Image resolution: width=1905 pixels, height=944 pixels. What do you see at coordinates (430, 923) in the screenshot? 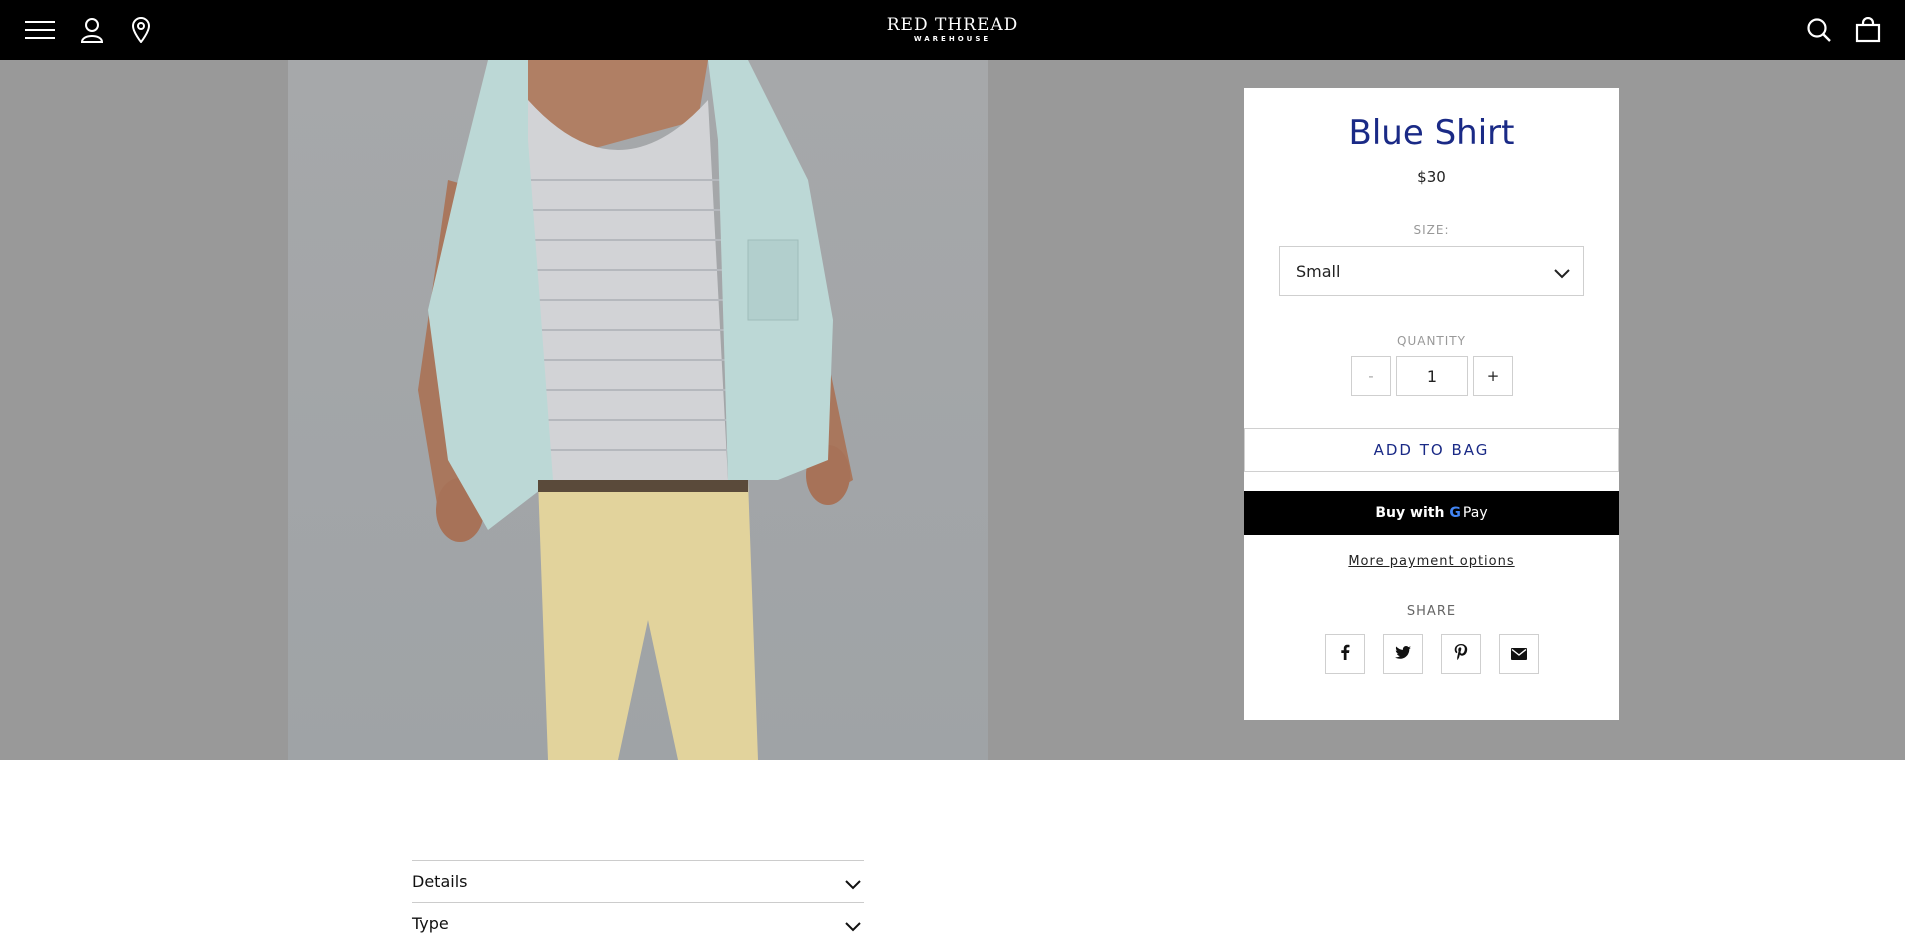
I see `accordion-label: Type` at bounding box center [430, 923].